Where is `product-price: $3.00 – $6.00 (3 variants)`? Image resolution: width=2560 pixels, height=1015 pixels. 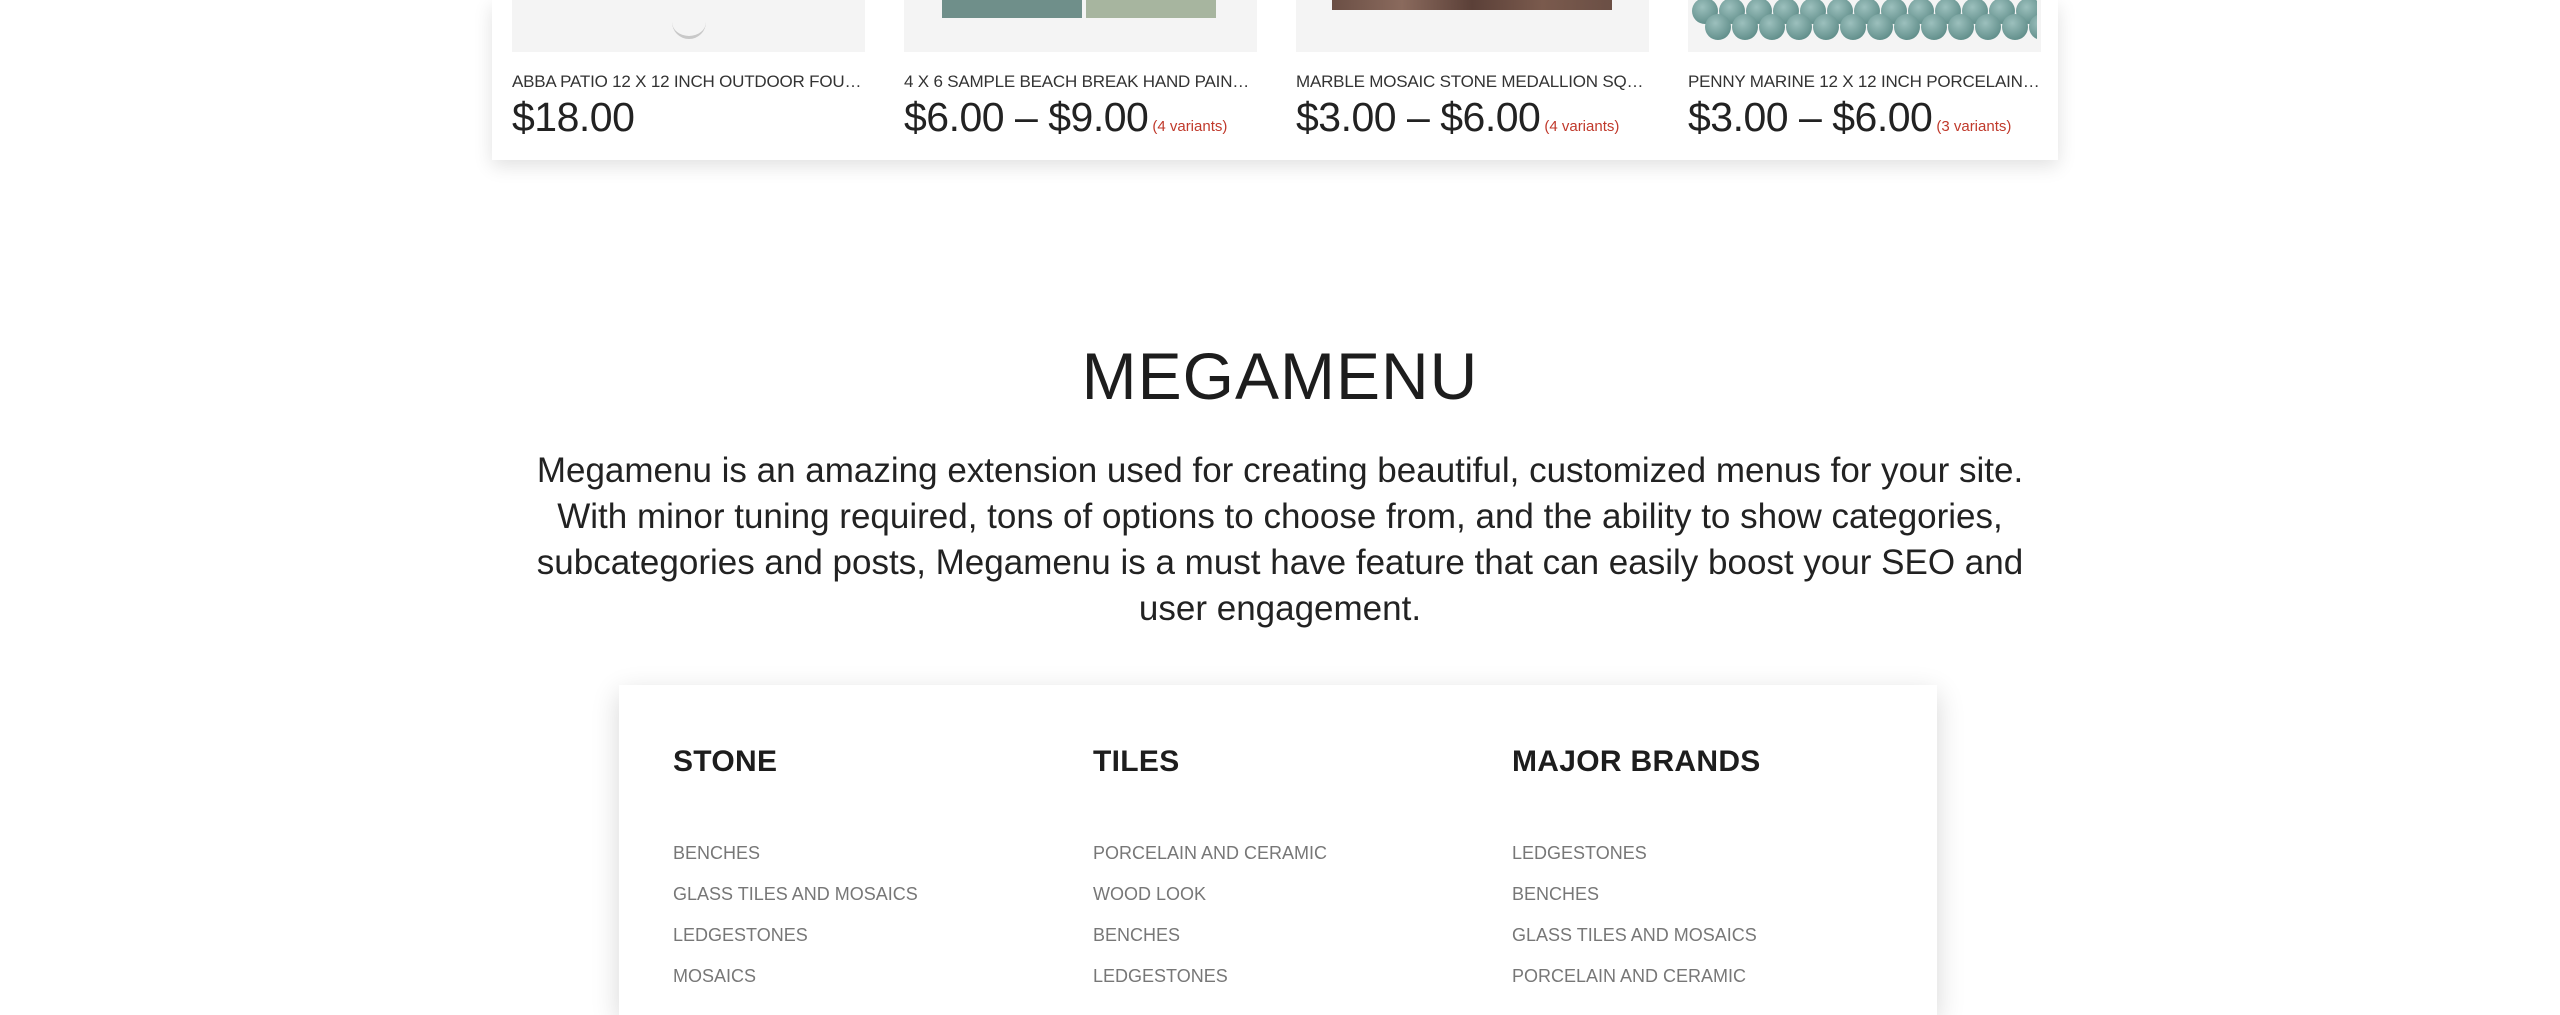 product-price: $3.00 – $6.00 (3 variants) is located at coordinates (1849, 117).